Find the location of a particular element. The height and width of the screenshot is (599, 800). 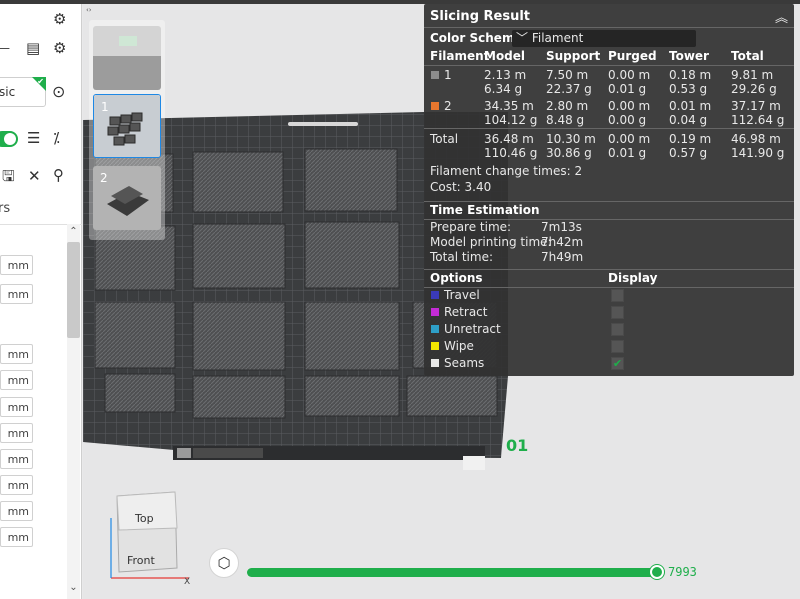

filament-preset-combo: sic ✔ is located at coordinates (23, 92).